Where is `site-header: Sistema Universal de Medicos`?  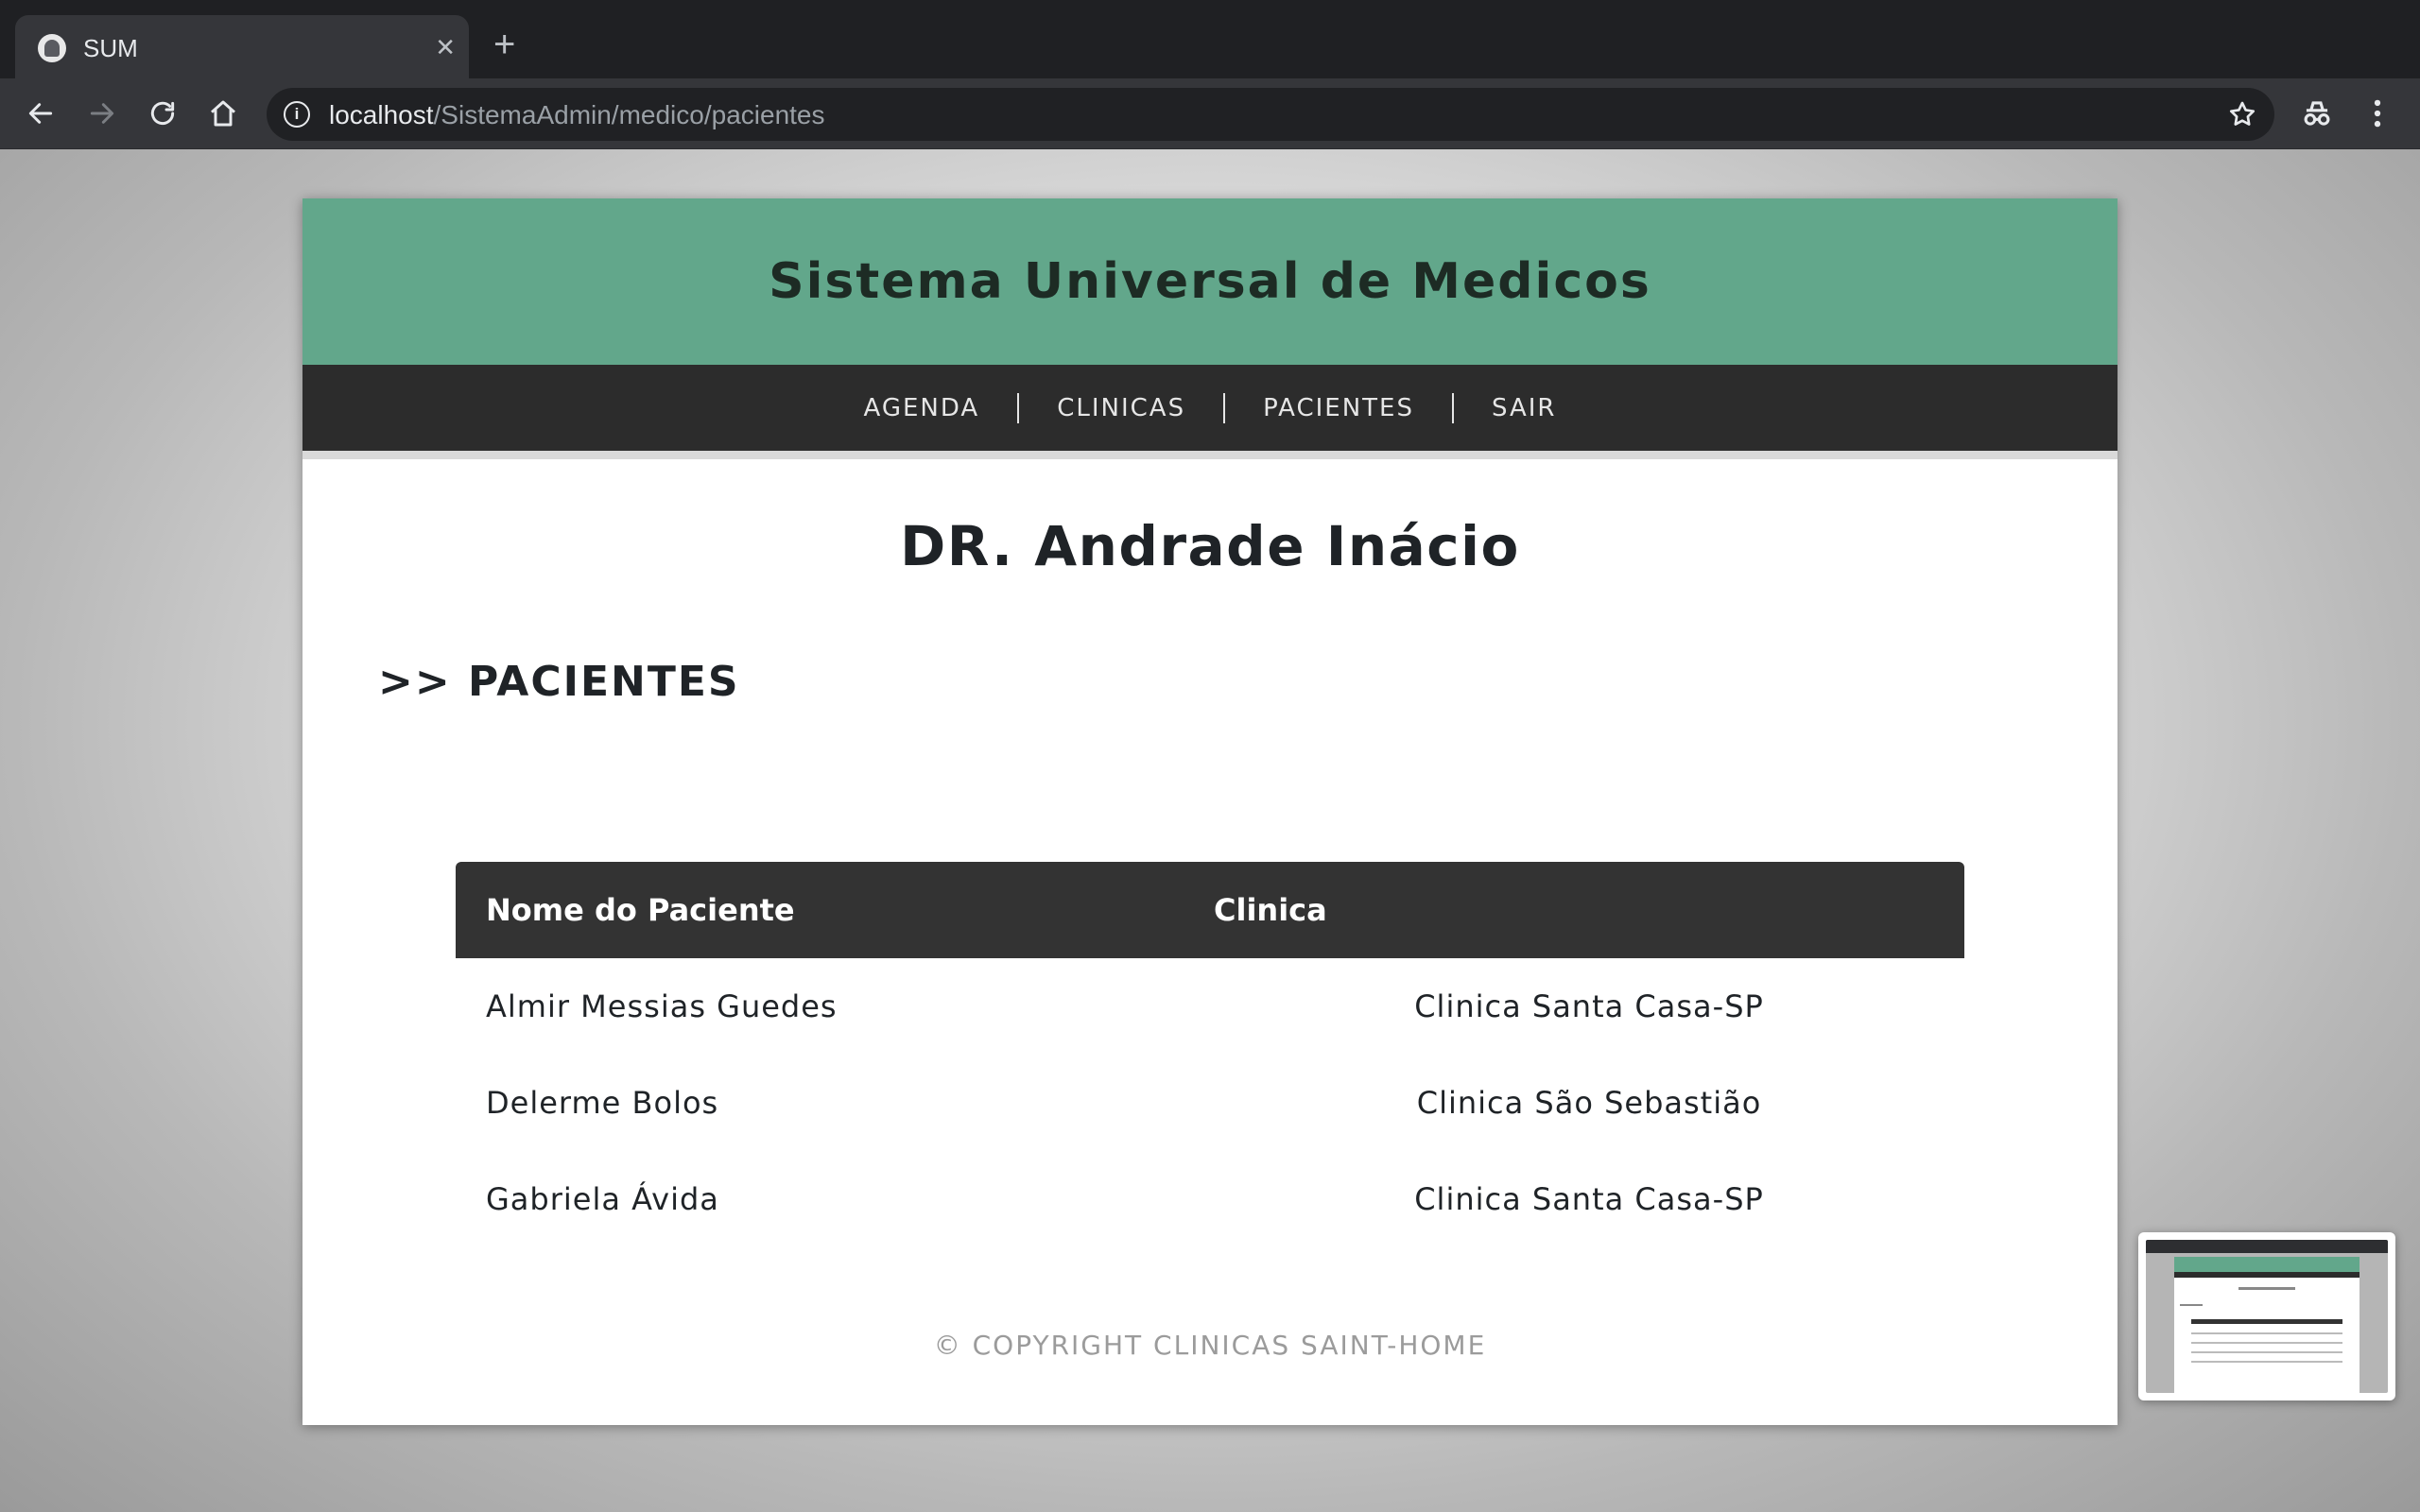
site-header: Sistema Universal de Medicos is located at coordinates (1210, 281).